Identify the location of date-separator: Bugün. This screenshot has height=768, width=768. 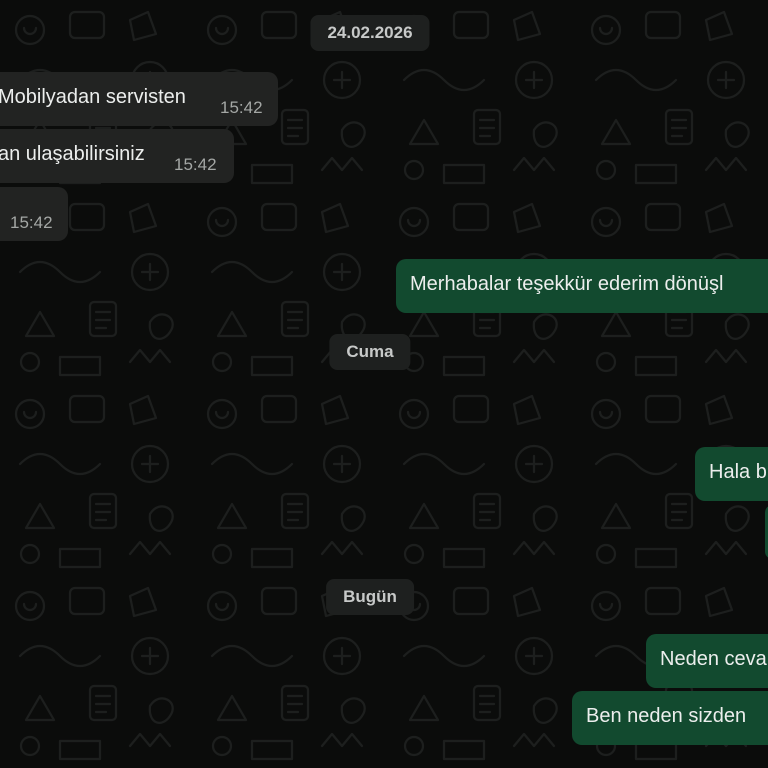
(370, 597).